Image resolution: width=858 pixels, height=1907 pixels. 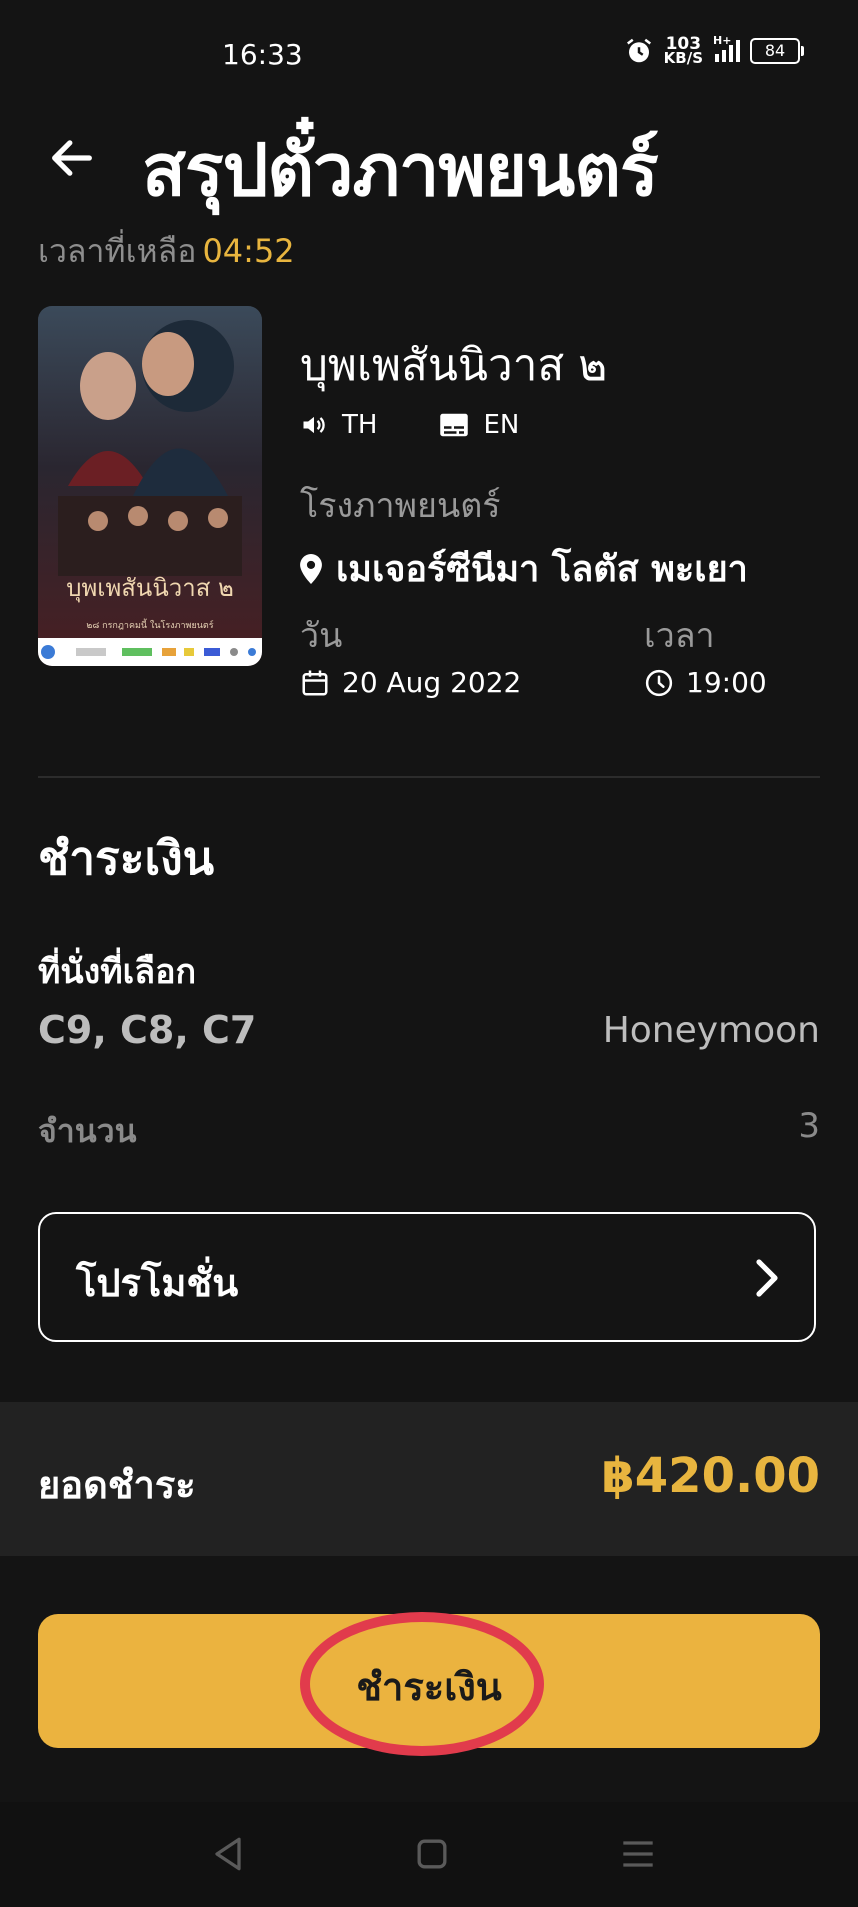 I want to click on battery-icon: 84, so click(x=777, y=51).